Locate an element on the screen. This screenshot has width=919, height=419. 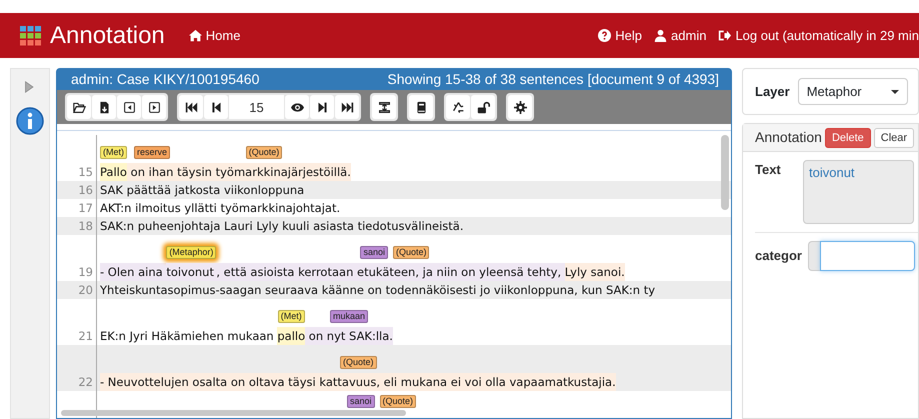
next-icon is located at coordinates (322, 107).